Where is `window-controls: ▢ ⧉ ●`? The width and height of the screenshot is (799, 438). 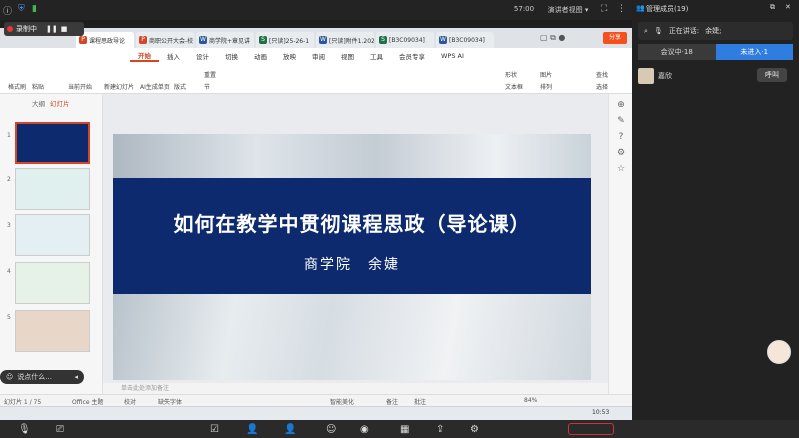
window-controls: ▢ ⧉ ● is located at coordinates (552, 38).